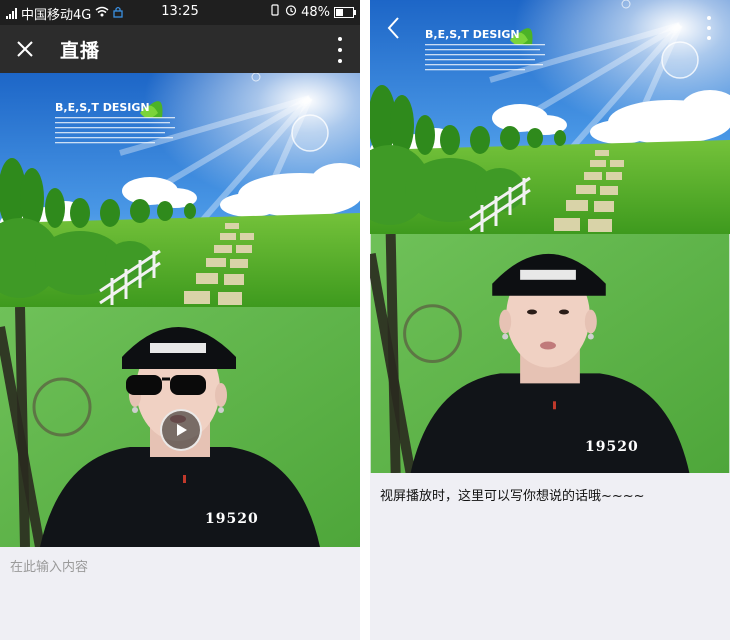 The width and height of the screenshot is (730, 640). What do you see at coordinates (180, 49) in the screenshot?
I see `title-bar: 直播` at bounding box center [180, 49].